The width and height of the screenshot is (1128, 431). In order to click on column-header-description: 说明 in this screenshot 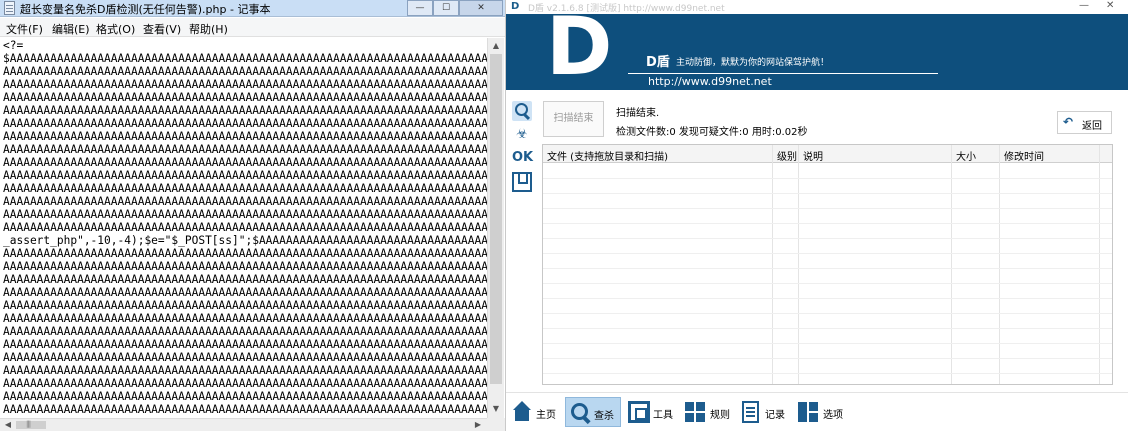, I will do `click(813, 155)`.